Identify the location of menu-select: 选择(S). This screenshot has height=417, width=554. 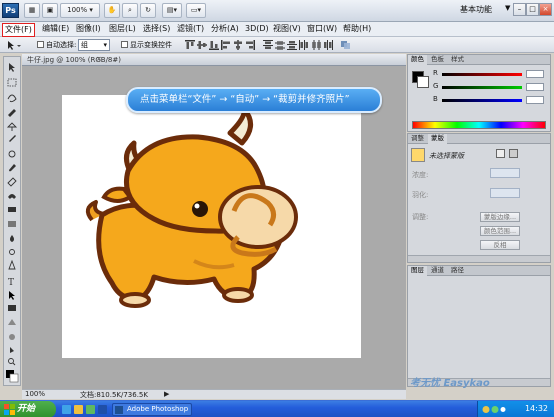
(156, 29).